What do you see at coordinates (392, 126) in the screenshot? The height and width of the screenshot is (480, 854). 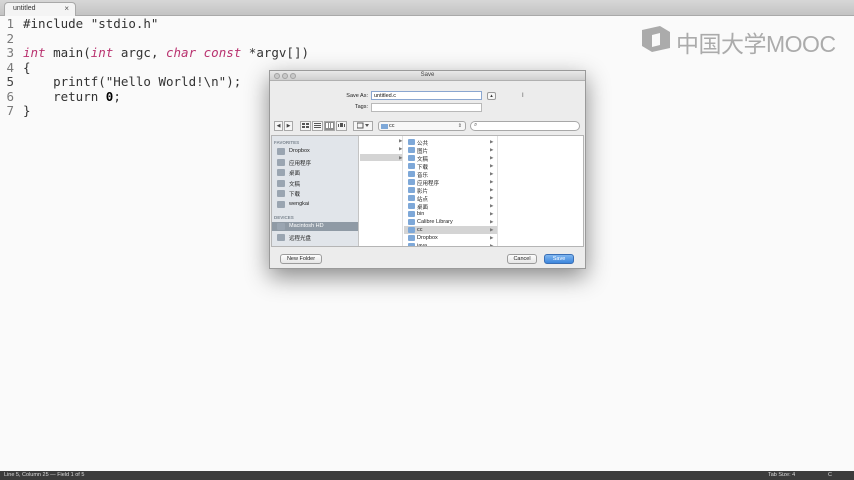 I see `location-value: cc` at bounding box center [392, 126].